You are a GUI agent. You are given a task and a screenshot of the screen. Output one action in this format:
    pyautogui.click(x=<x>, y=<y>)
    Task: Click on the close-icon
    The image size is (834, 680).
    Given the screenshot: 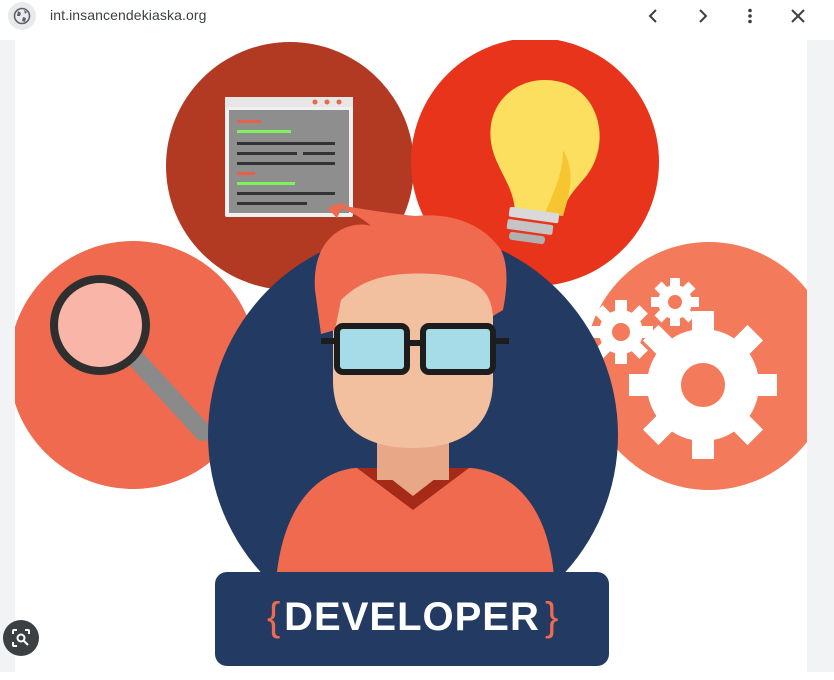 What is the action you would take?
    pyautogui.click(x=798, y=16)
    